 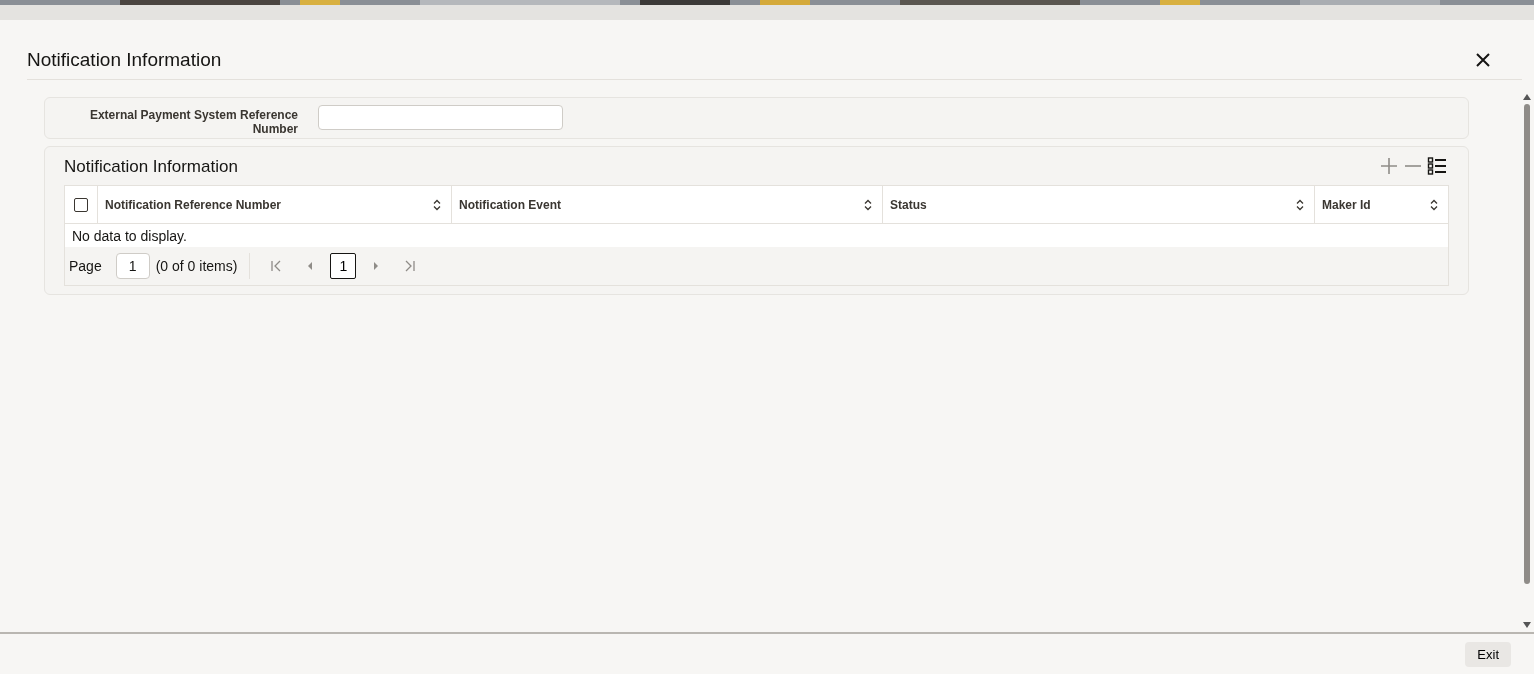 I want to click on exit-button: Exit, so click(x=1488, y=654).